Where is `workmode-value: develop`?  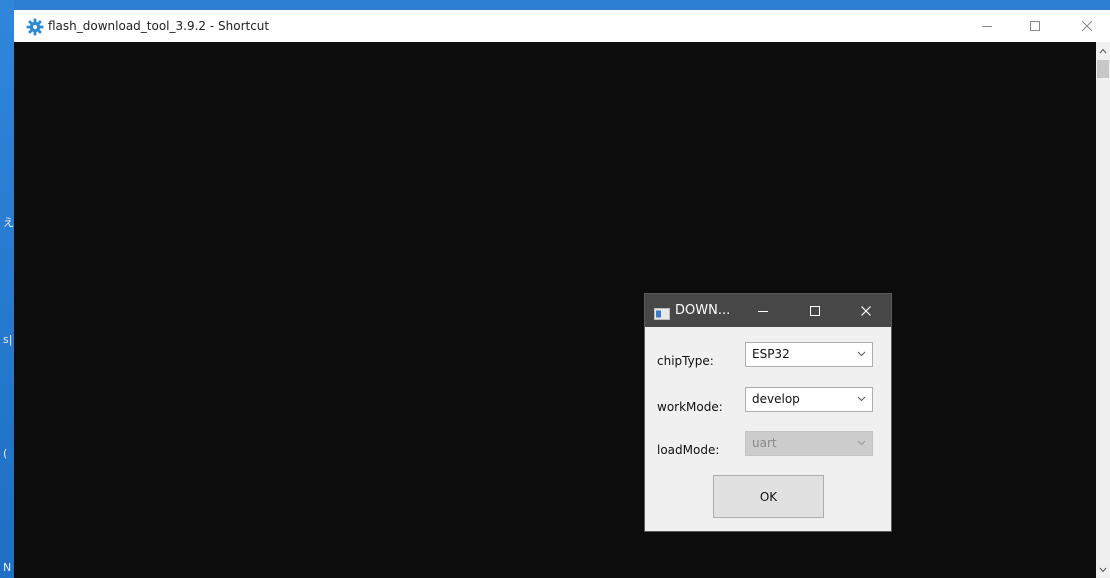 workmode-value: develop is located at coordinates (776, 399).